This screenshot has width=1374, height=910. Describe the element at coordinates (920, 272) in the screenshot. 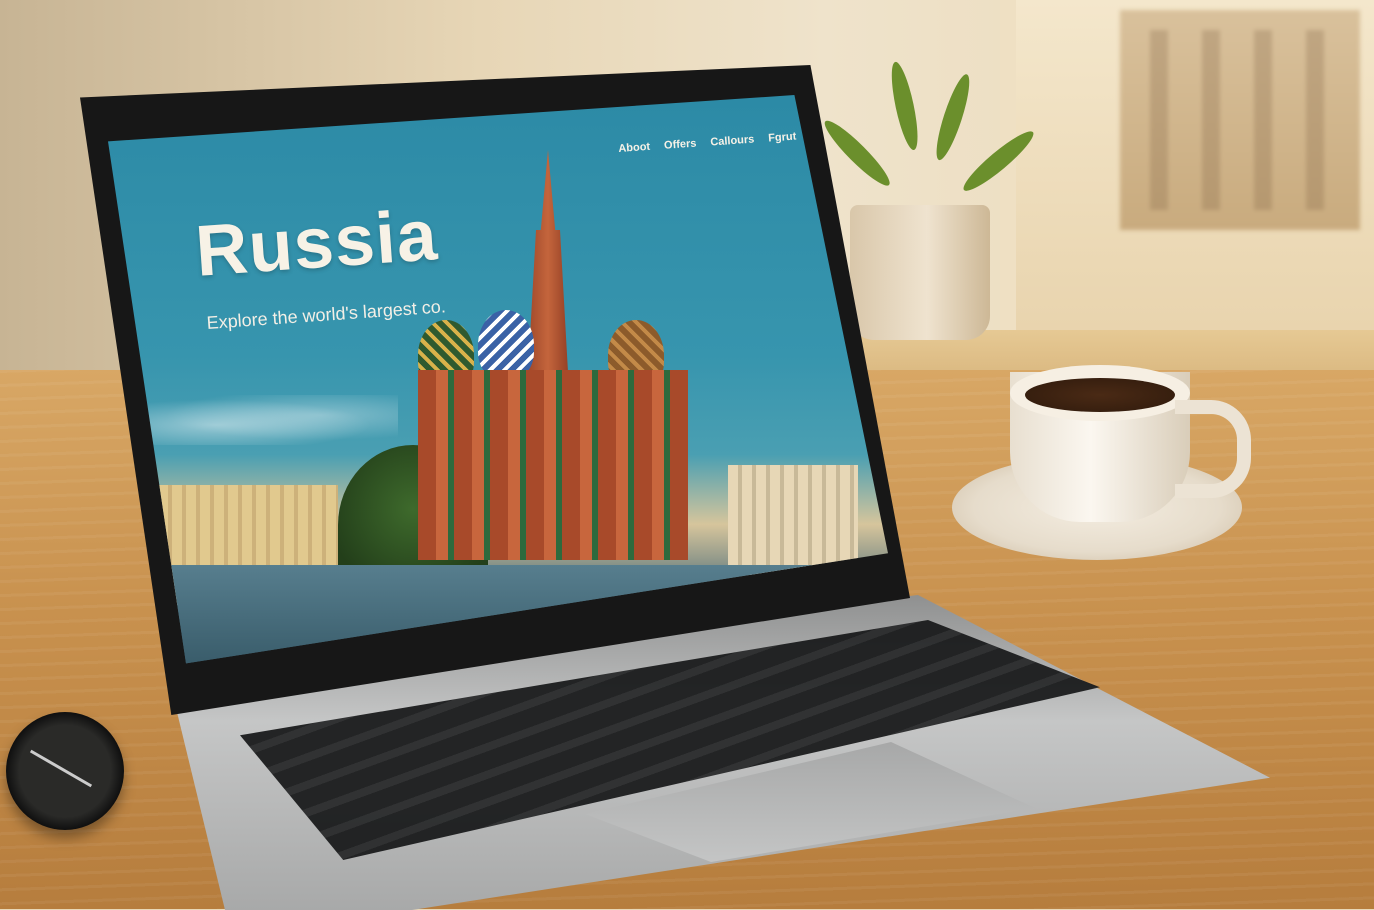

I see `plant-pot` at that location.